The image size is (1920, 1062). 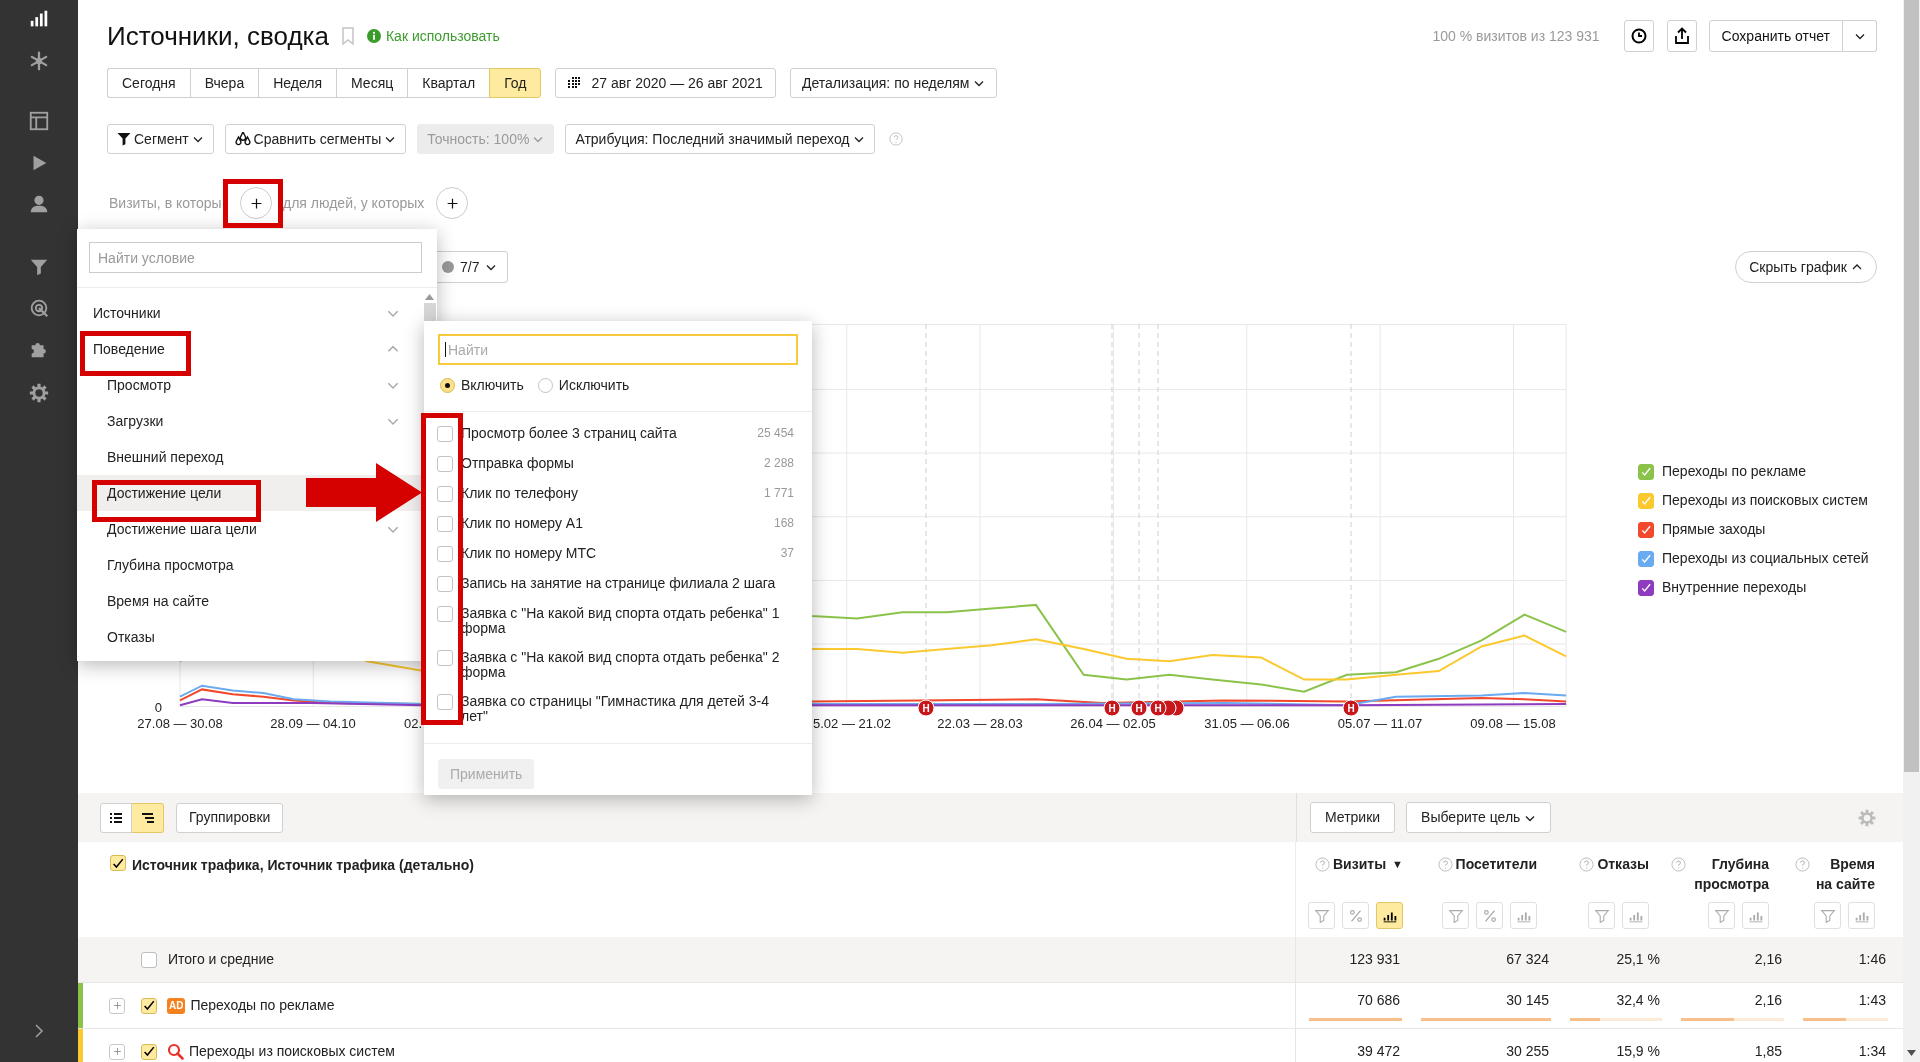 I want to click on period-tab: Неделя, so click(x=297, y=83).